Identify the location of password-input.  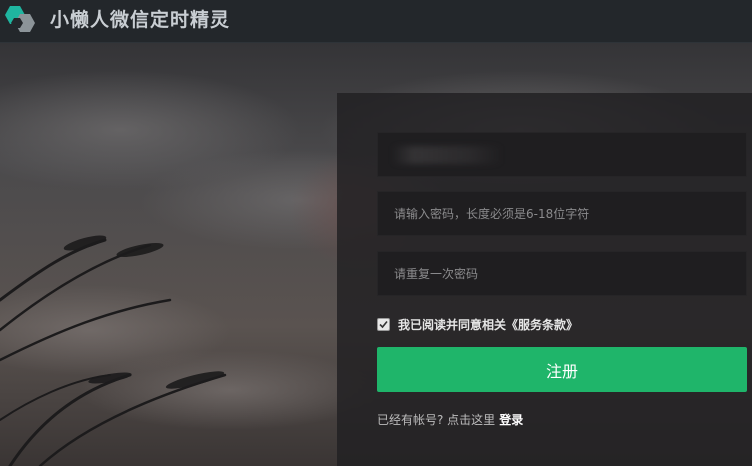
(562, 213).